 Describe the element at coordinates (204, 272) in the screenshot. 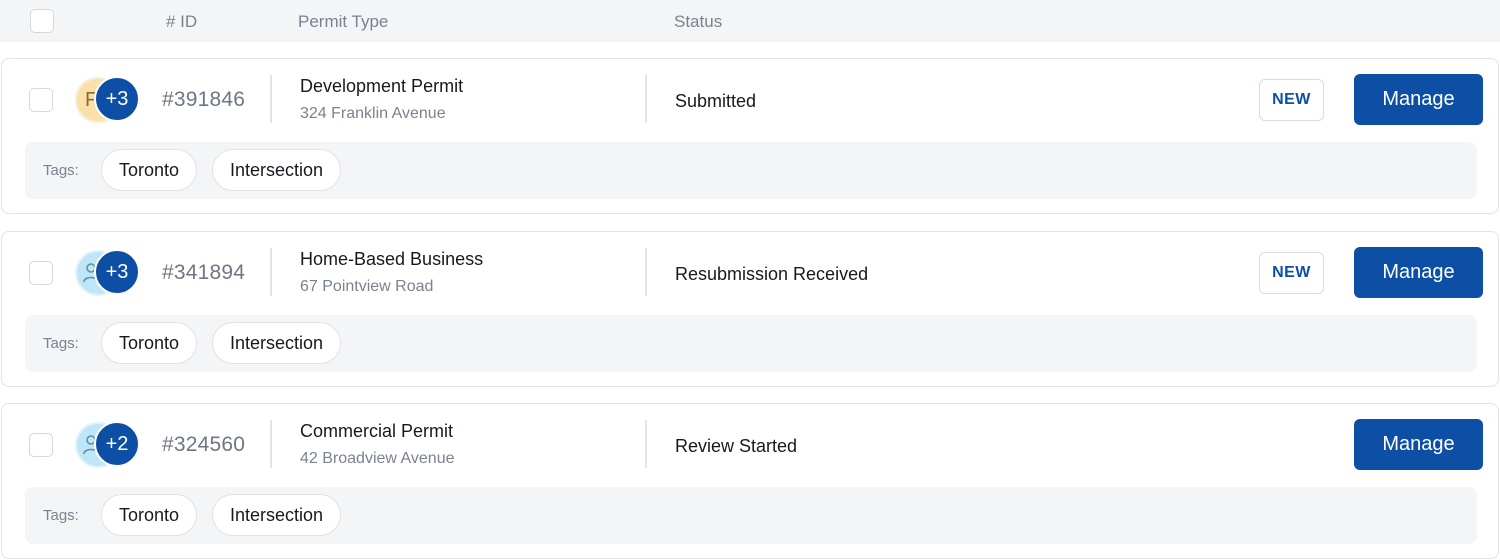

I see `permit-id: #341894` at that location.